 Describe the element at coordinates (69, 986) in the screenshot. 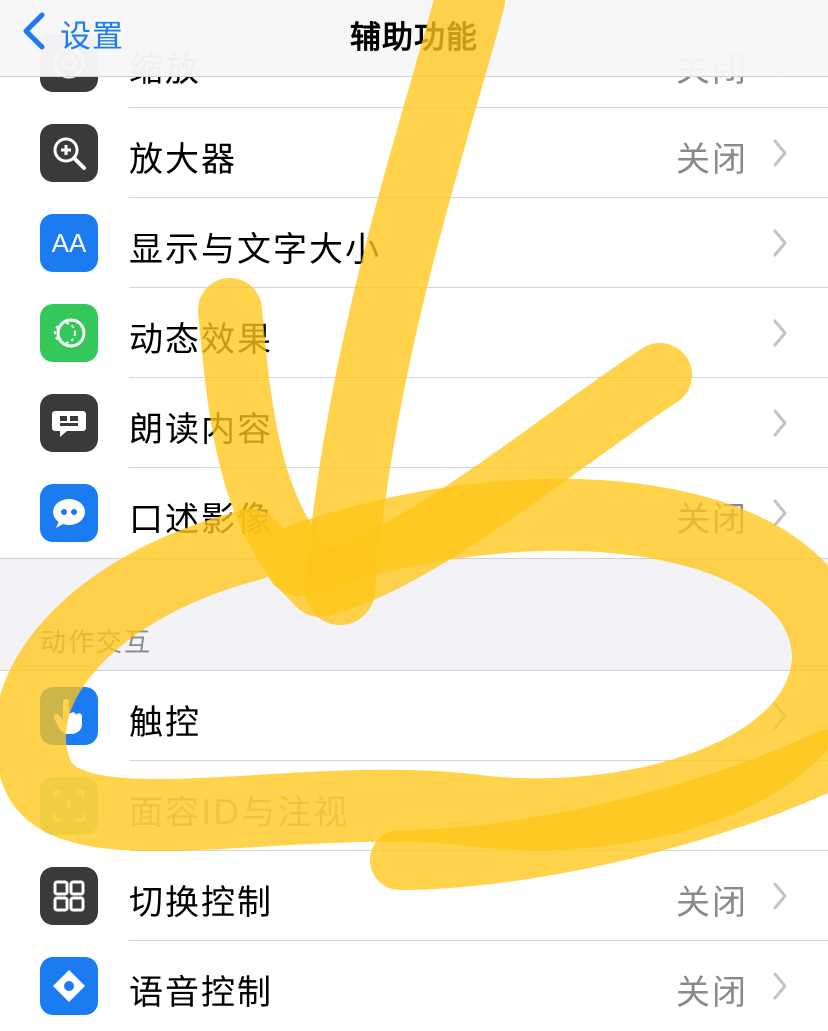

I see `voice-control-icon` at that location.